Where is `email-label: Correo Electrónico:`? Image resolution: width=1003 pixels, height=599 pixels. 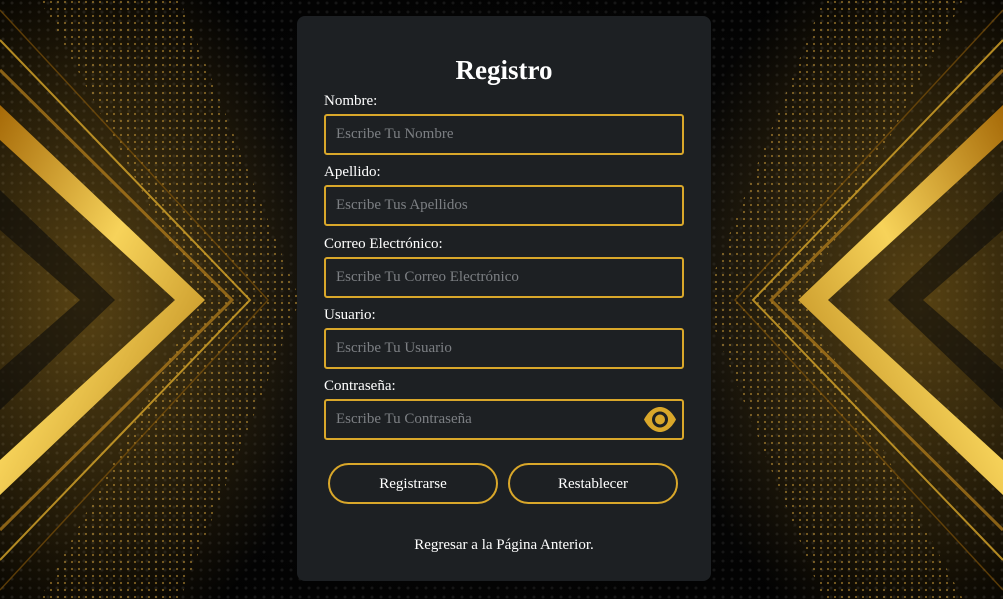
email-label: Correo Electrónico: is located at coordinates (383, 244).